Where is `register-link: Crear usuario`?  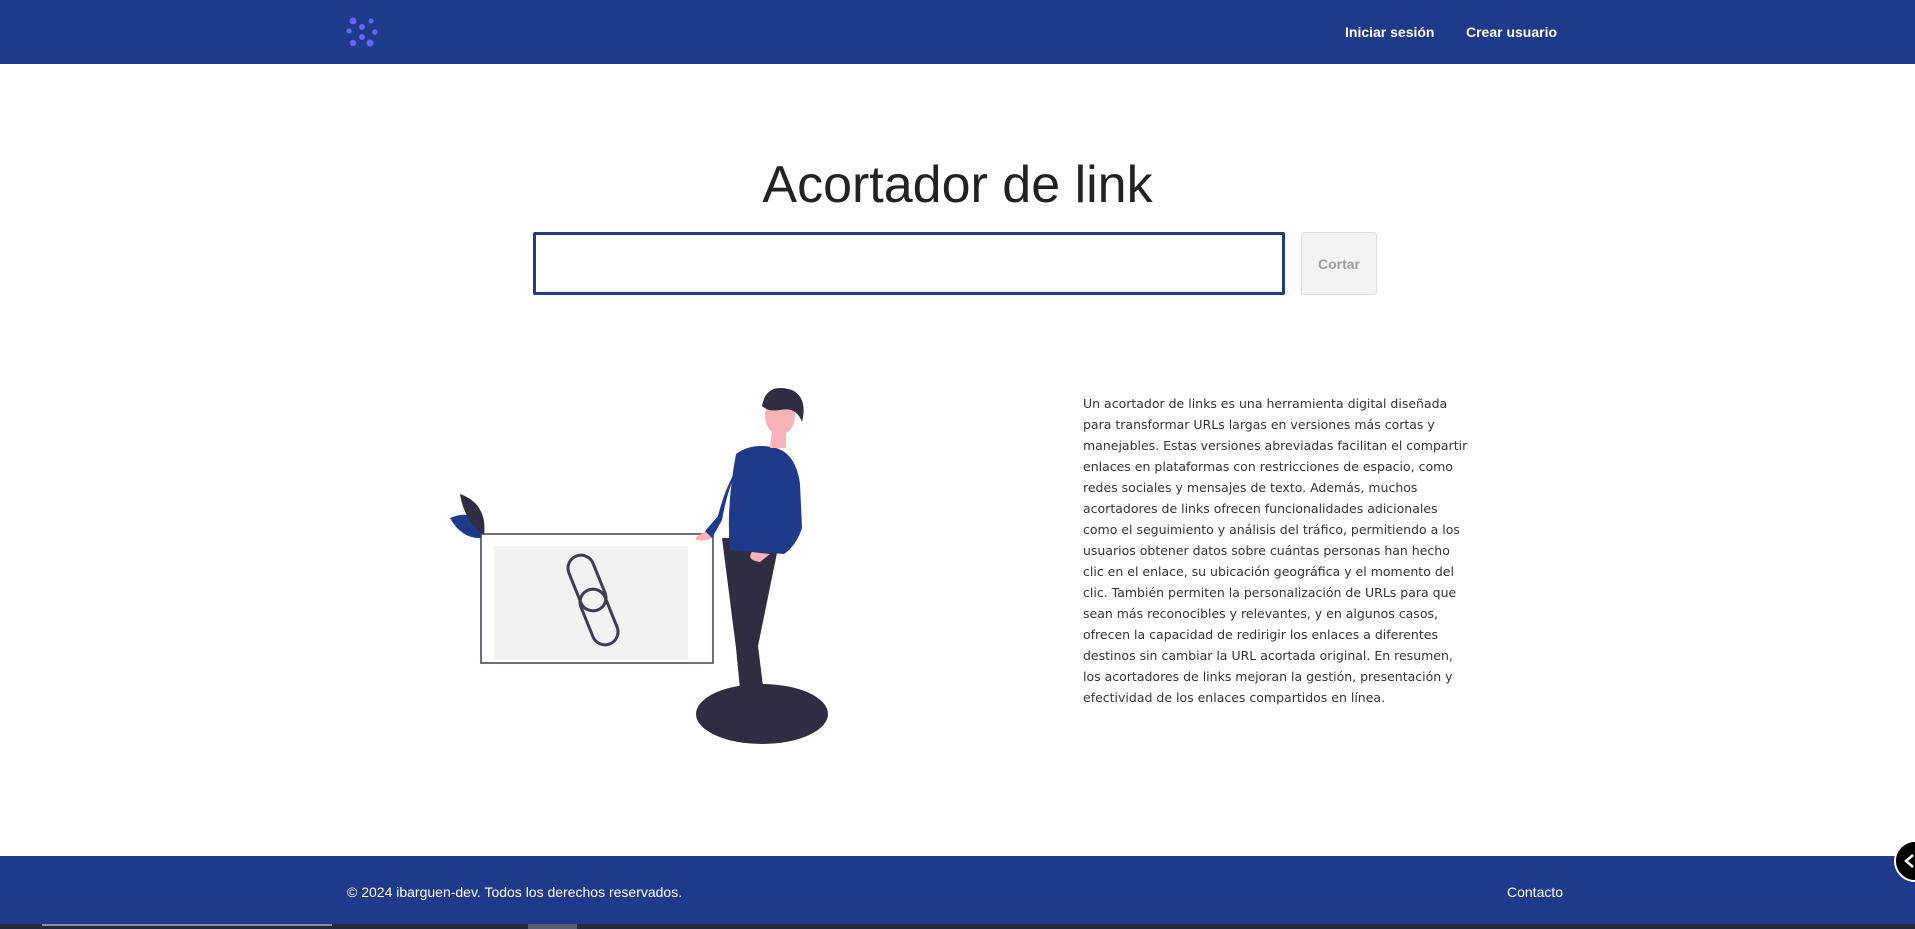 register-link: Crear usuario is located at coordinates (1511, 32).